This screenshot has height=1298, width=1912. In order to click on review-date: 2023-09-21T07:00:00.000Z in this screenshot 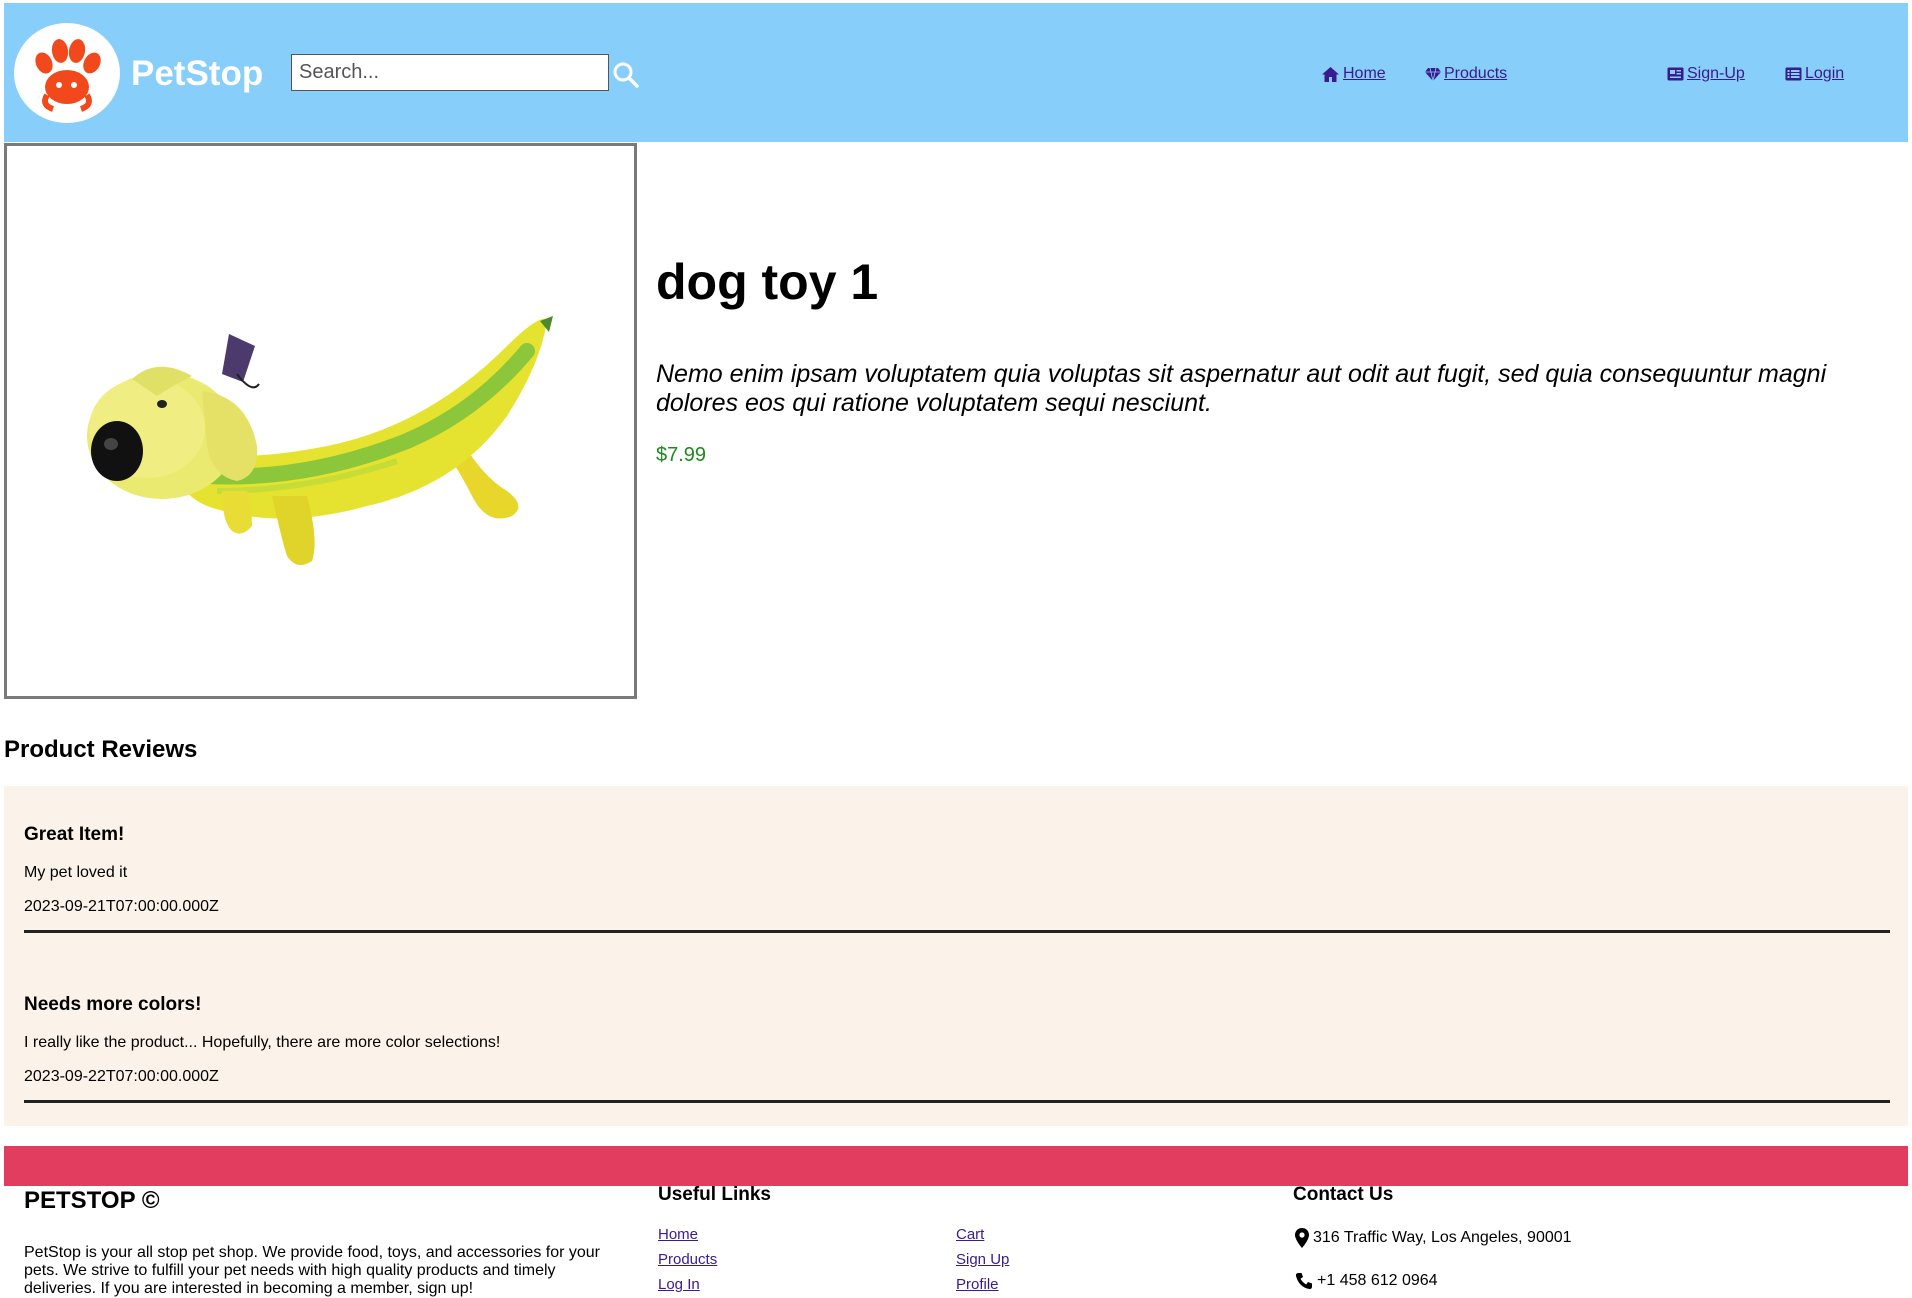, I will do `click(121, 906)`.